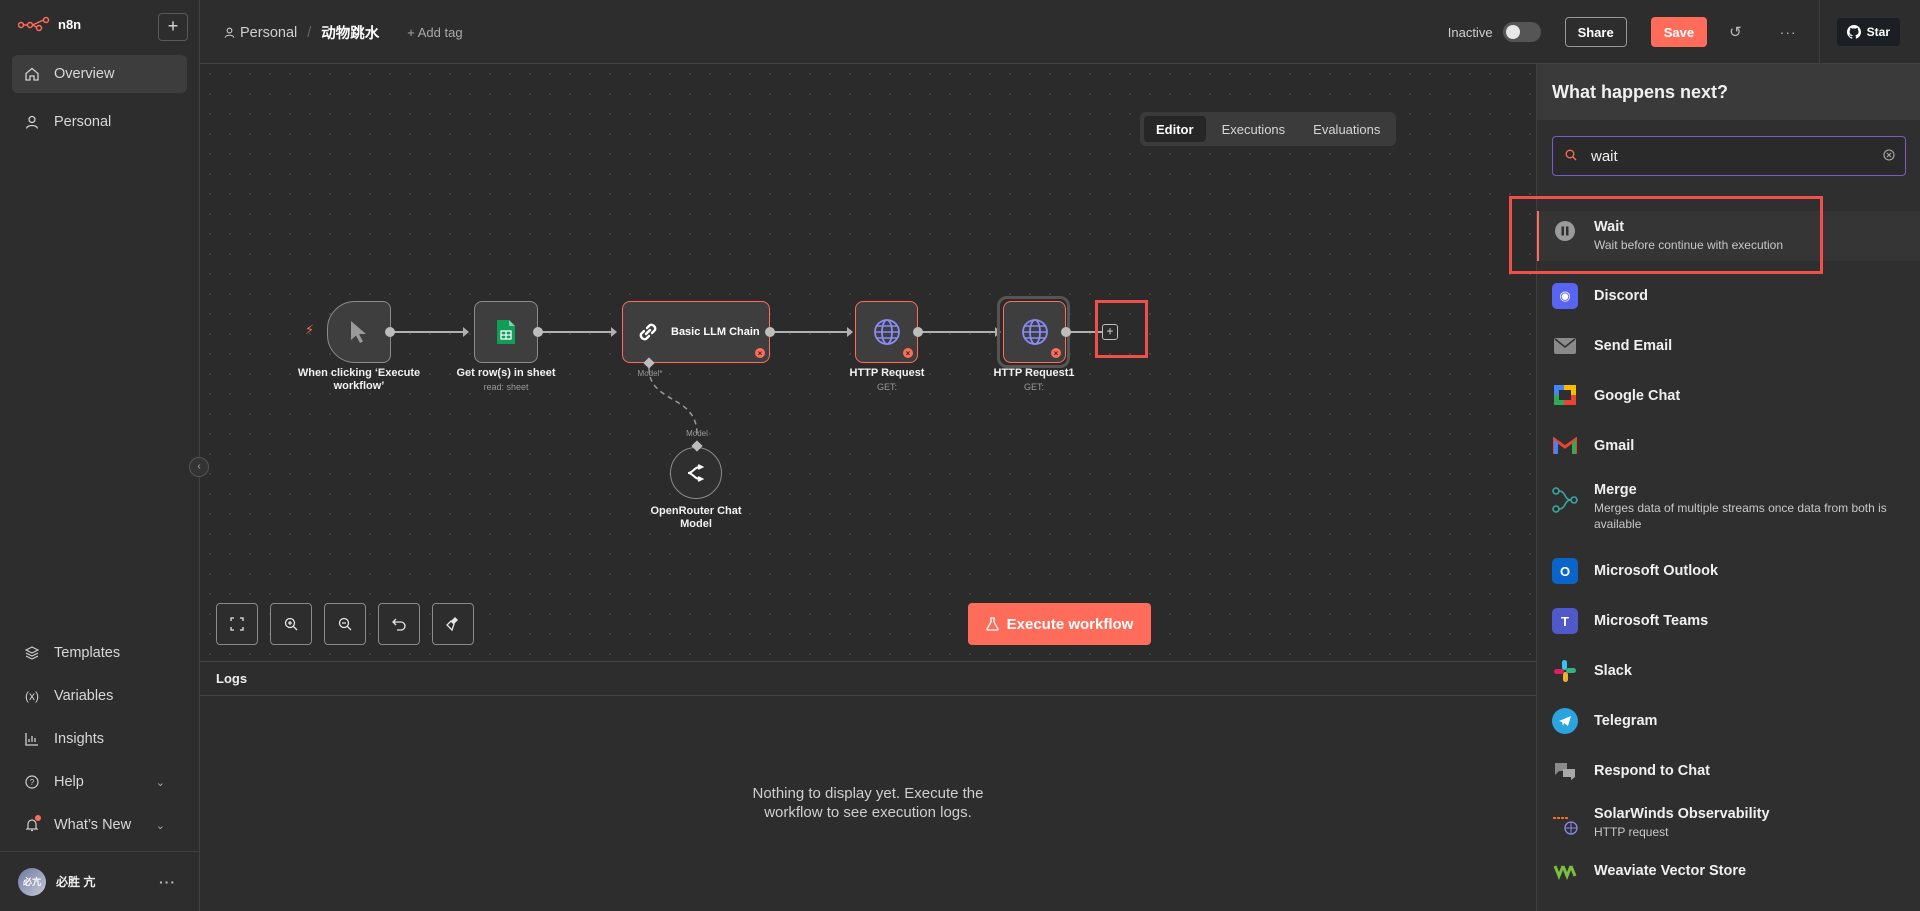 The width and height of the screenshot is (1920, 911). Describe the element at coordinates (715, 332) in the screenshot. I see `node-label: Basic LLM Chain` at that location.